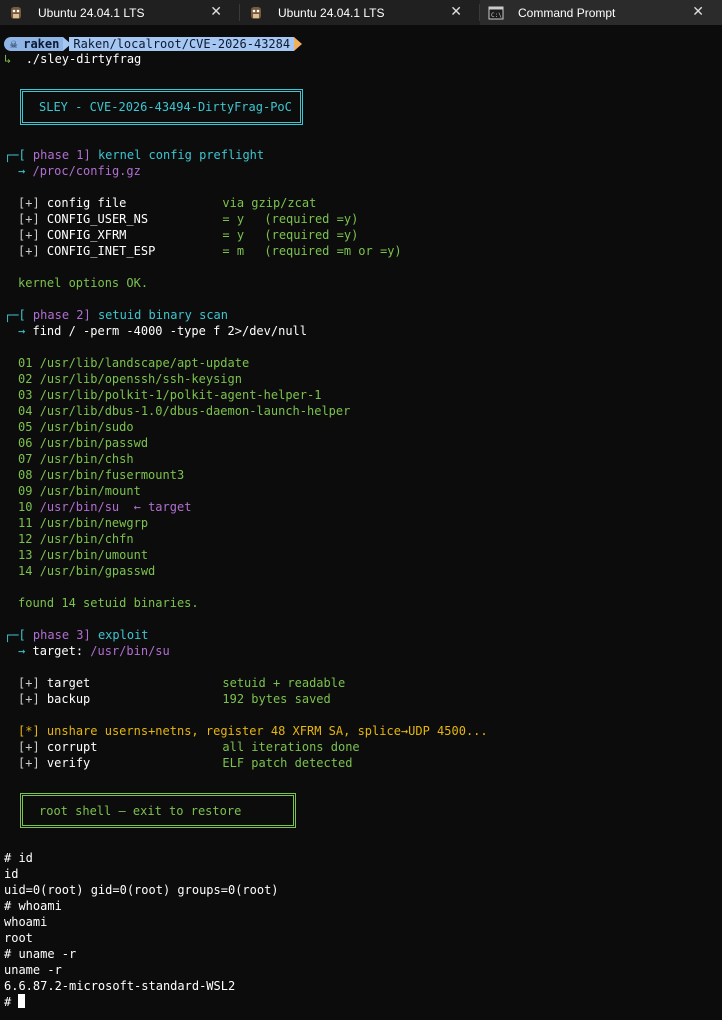 Image resolution: width=722 pixels, height=1020 pixels. I want to click on return-arrow-icon: ↳, so click(8, 59).